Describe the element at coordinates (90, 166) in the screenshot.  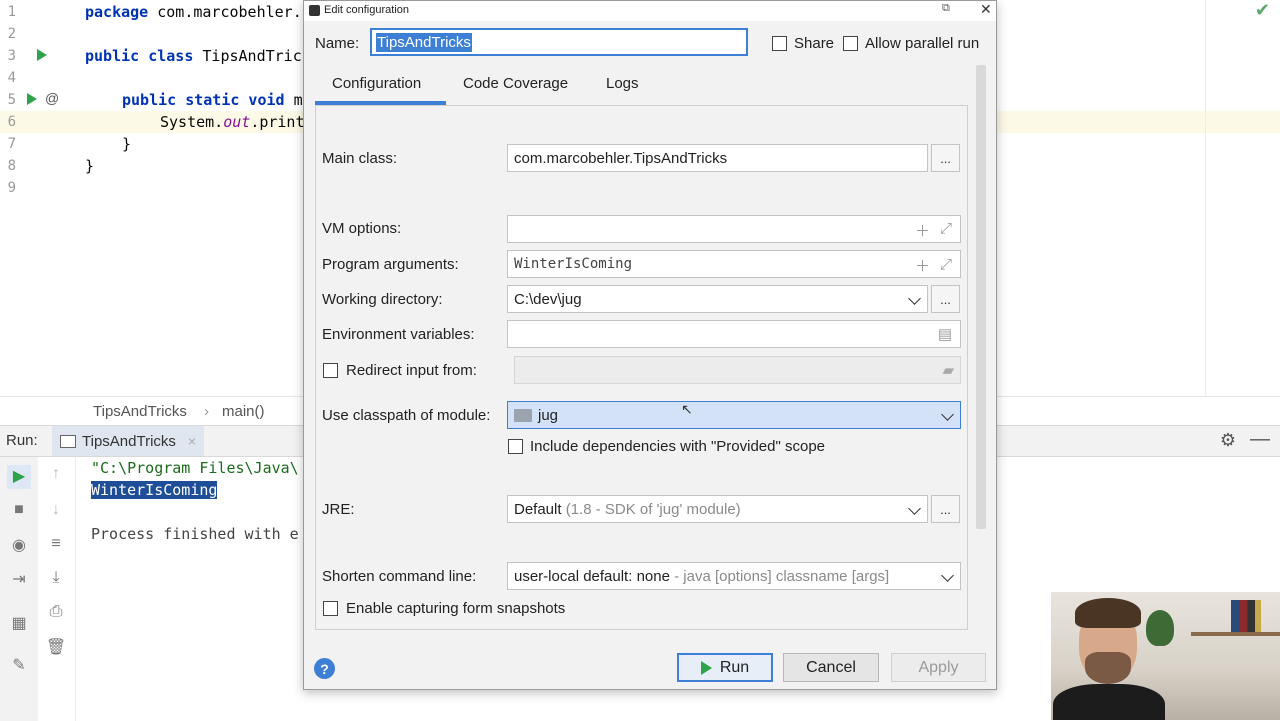
I see `code-line-8: }` at that location.